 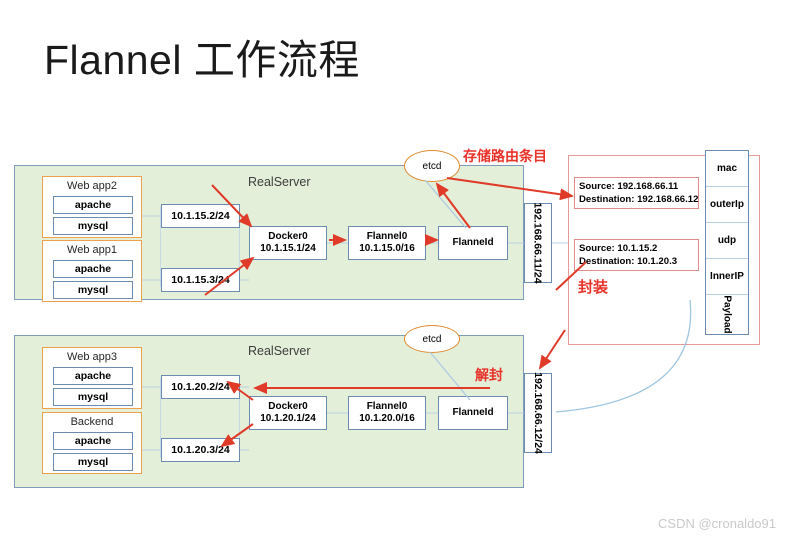 What do you see at coordinates (727, 205) in the screenshot?
I see `packet-stack-cell-outerip: outerIp` at bounding box center [727, 205].